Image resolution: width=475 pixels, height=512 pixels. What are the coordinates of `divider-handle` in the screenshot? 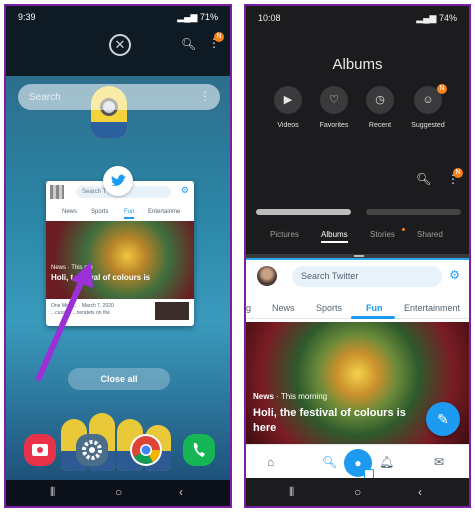 It's located at (359, 256).